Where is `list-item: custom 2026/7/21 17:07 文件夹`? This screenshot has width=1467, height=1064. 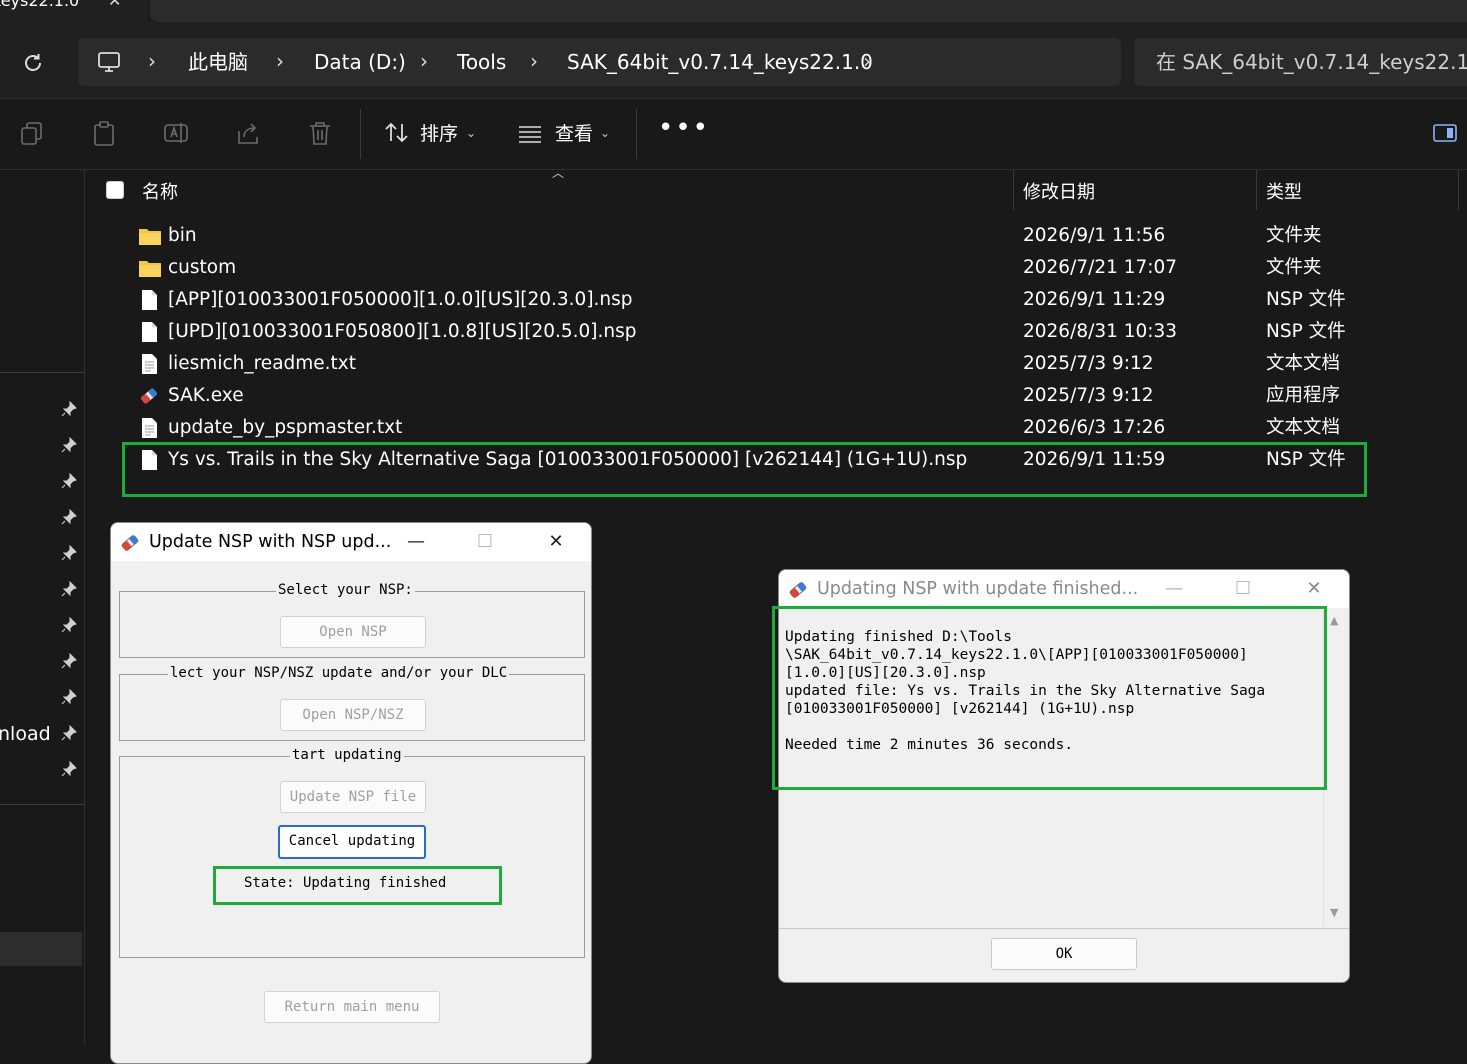 list-item: custom 2026/7/21 17:07 文件夹 is located at coordinates (776, 268).